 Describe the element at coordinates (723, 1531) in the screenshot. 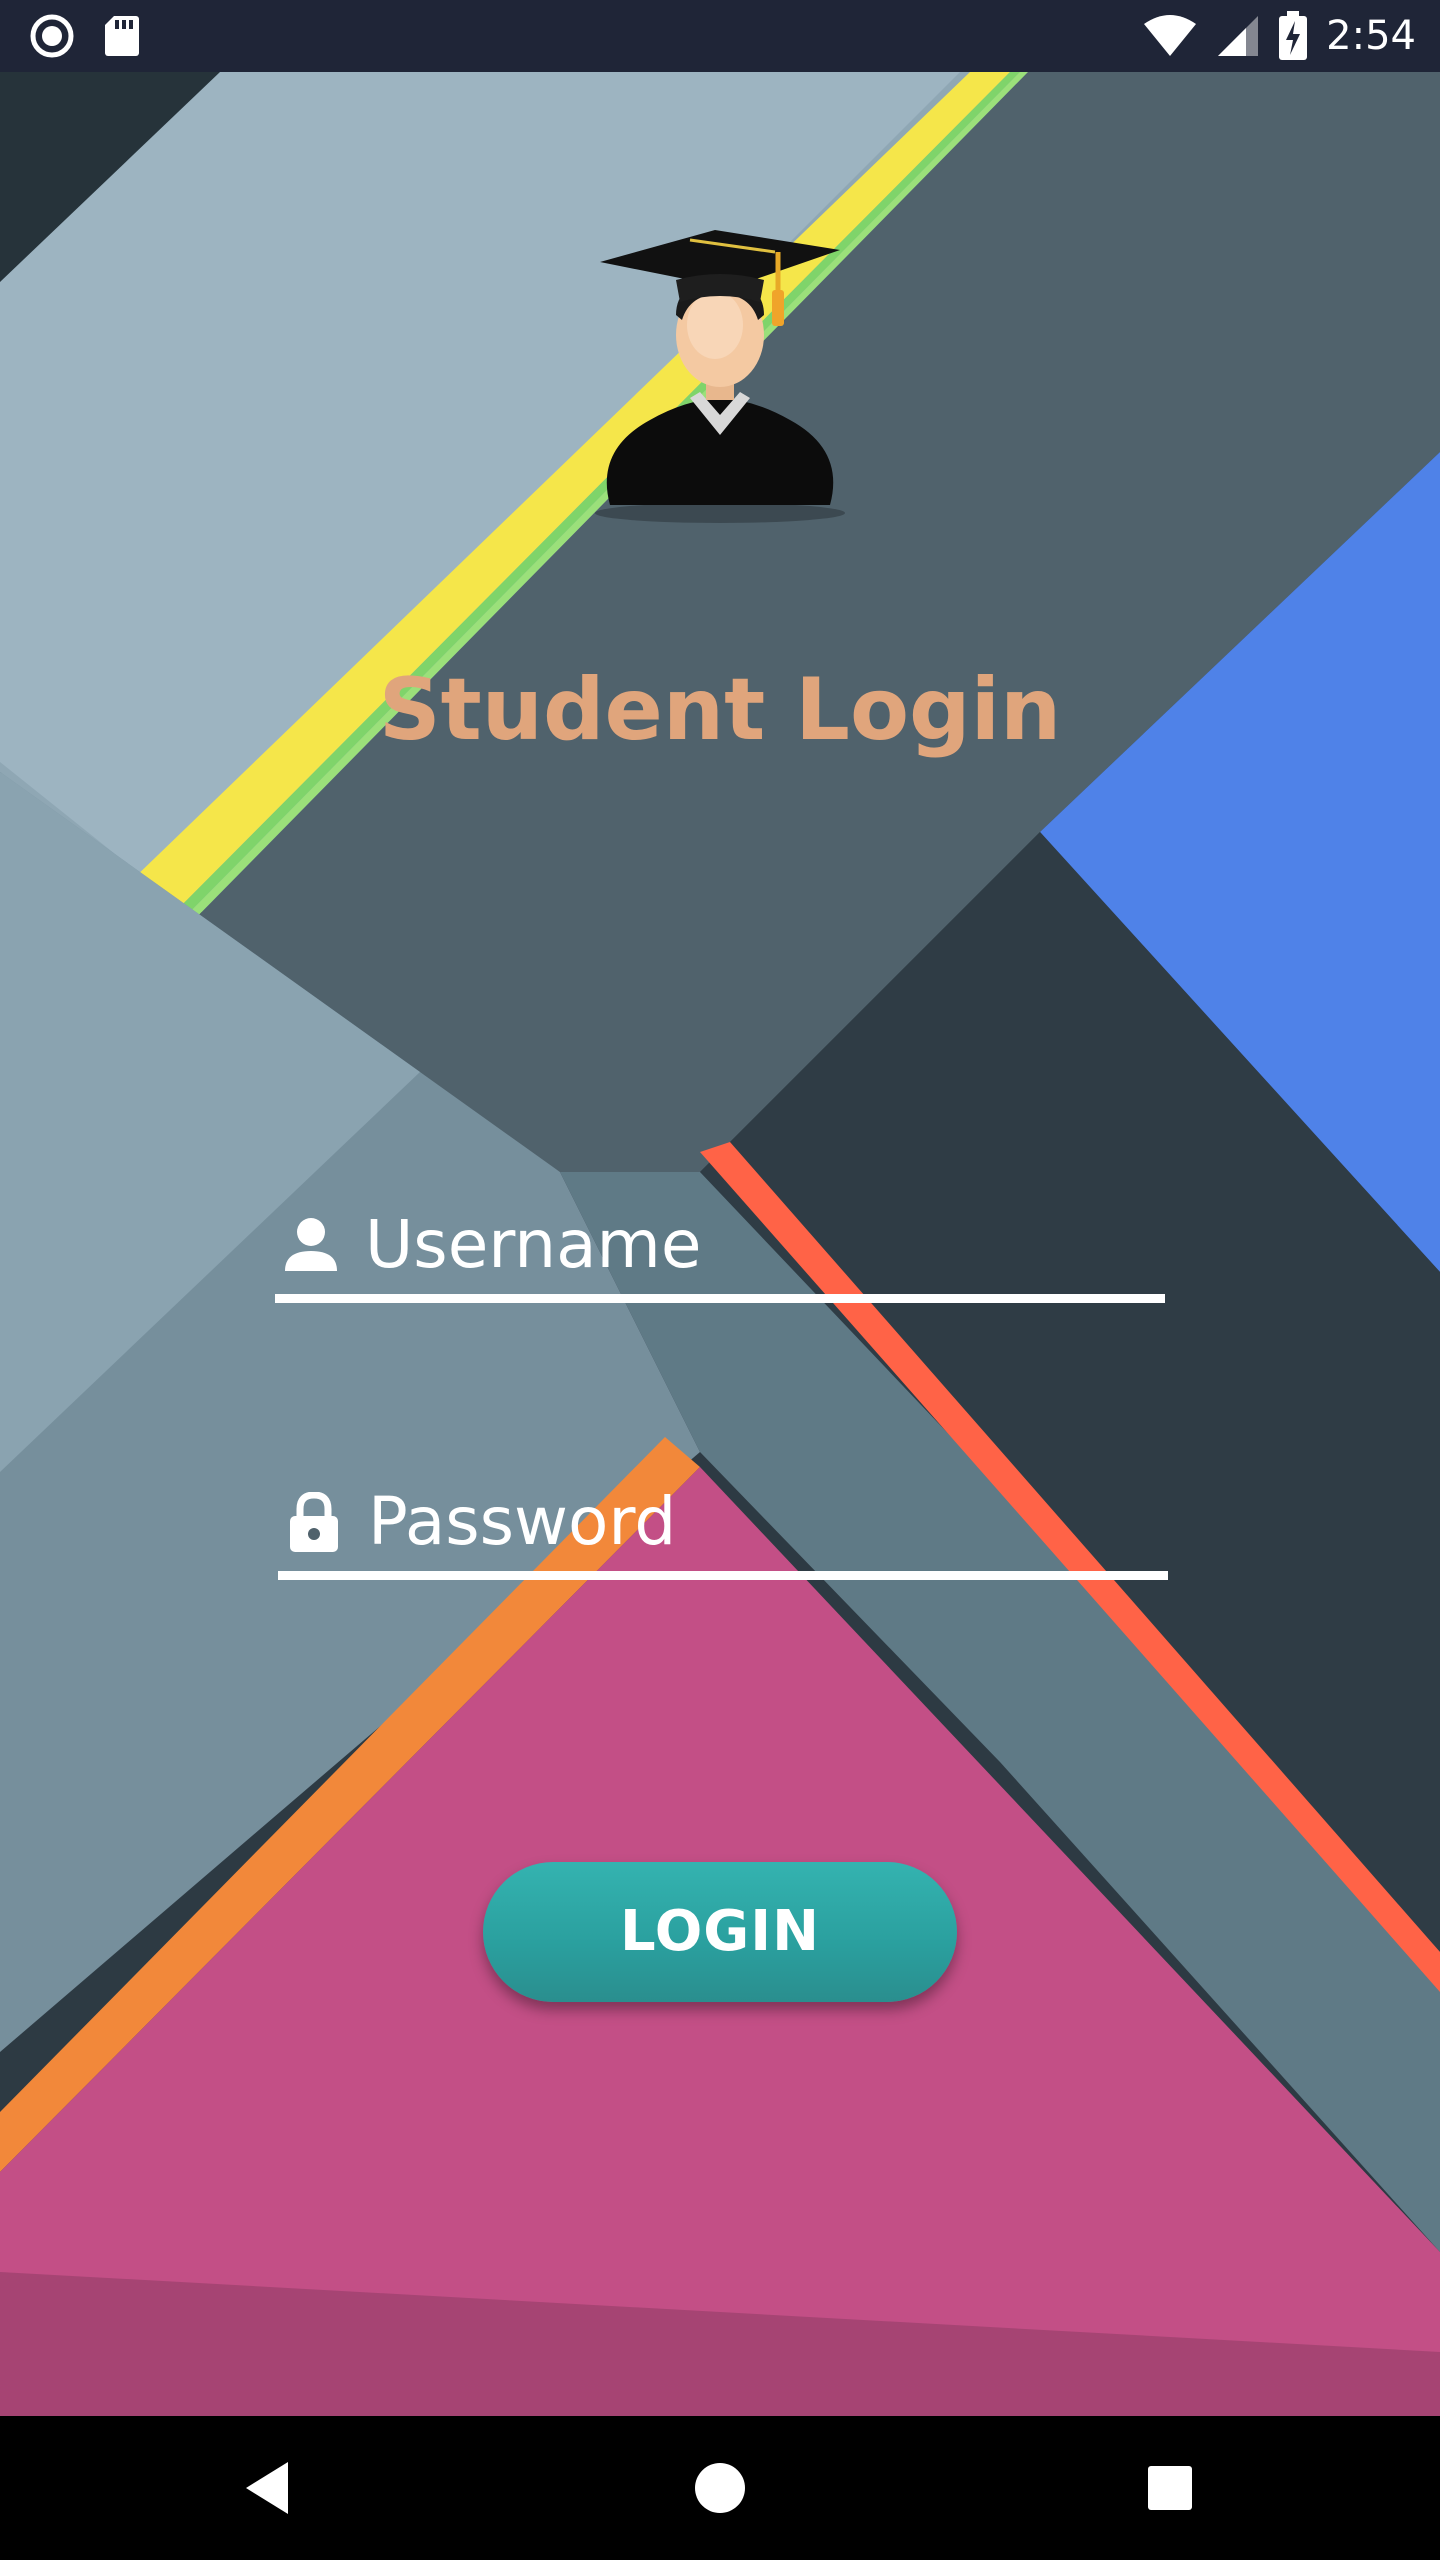

I see `password-field: Password` at that location.